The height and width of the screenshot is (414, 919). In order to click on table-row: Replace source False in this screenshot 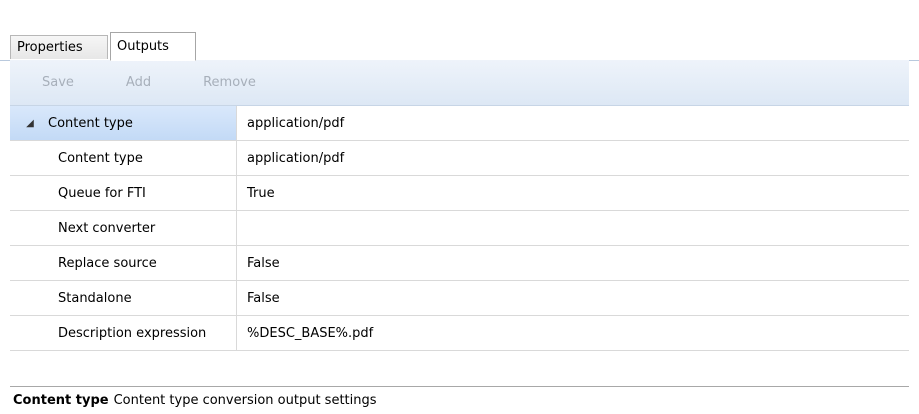, I will do `click(459, 263)`.